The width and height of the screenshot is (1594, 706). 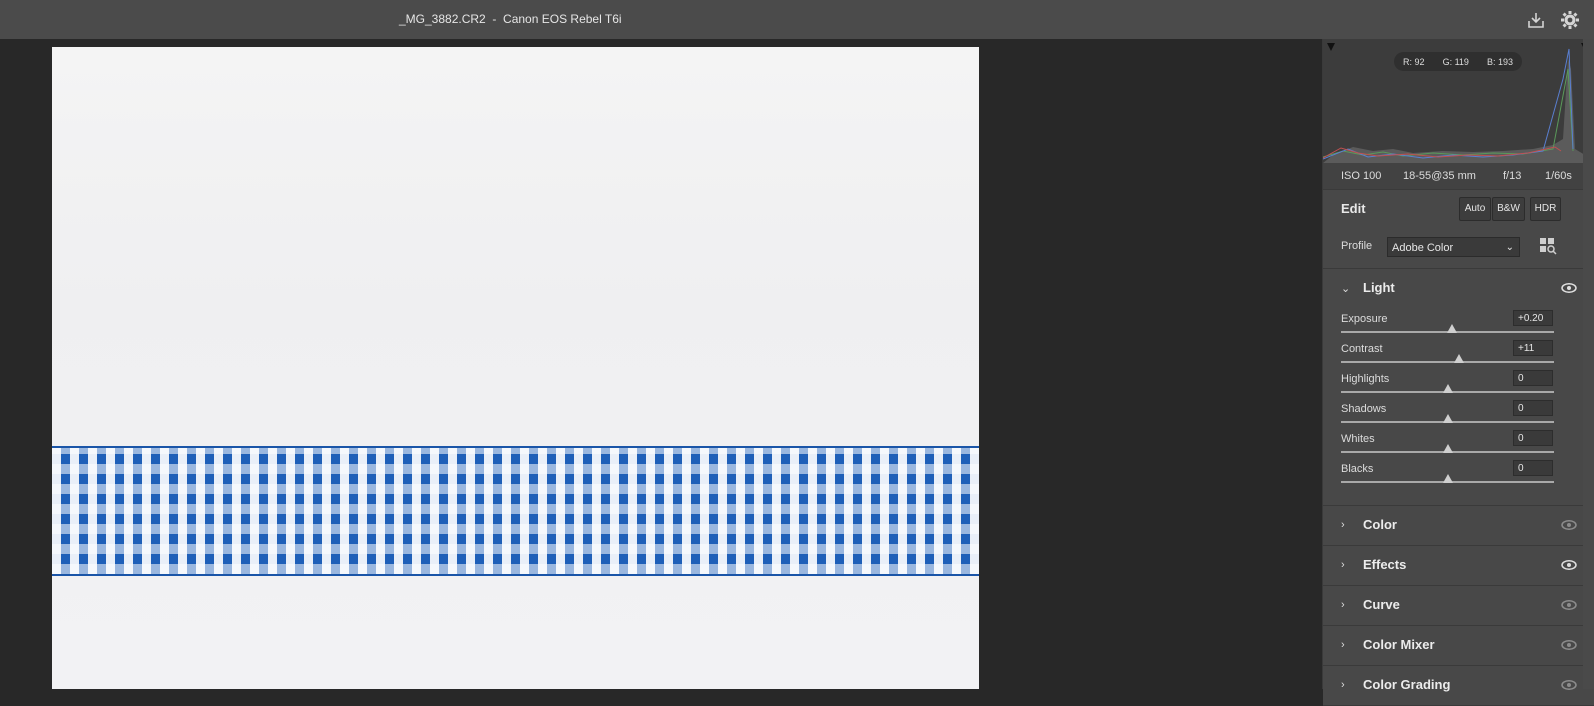 I want to click on slider-highlights: Highlights 0, so click(x=1458, y=386).